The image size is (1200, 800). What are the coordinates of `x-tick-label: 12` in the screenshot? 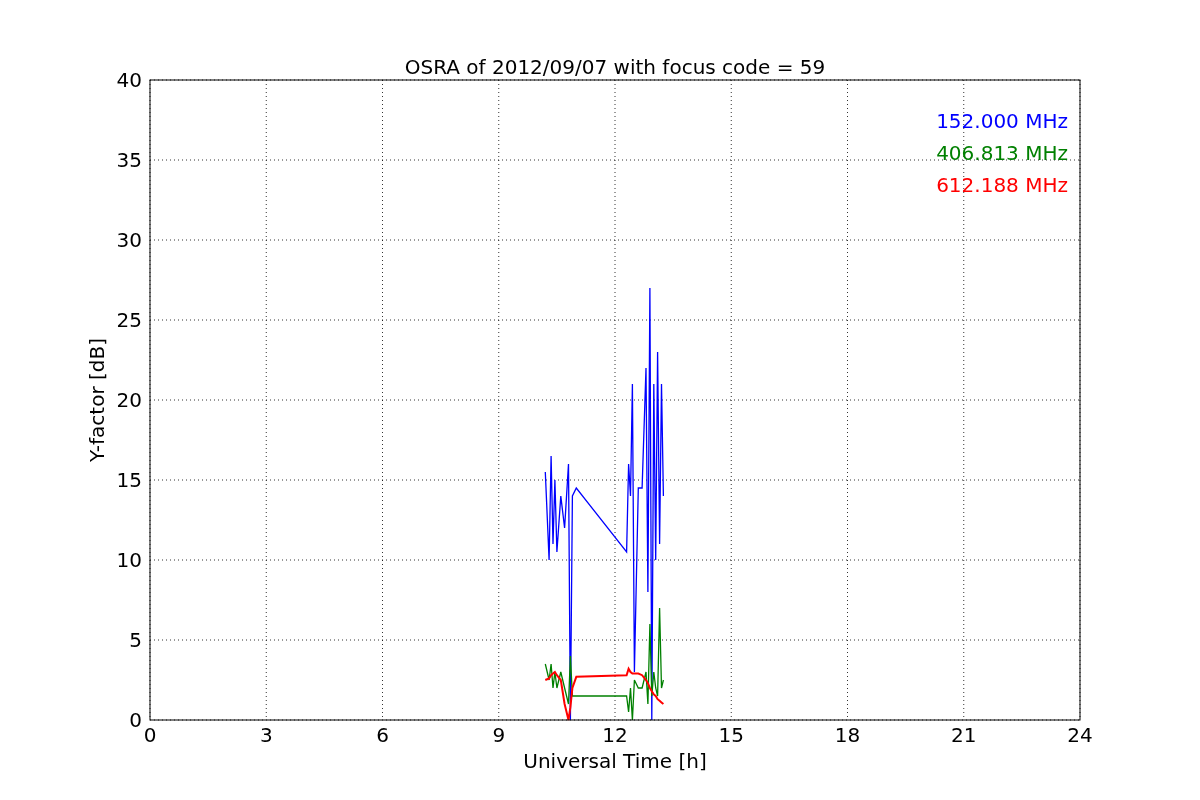 It's located at (615, 735).